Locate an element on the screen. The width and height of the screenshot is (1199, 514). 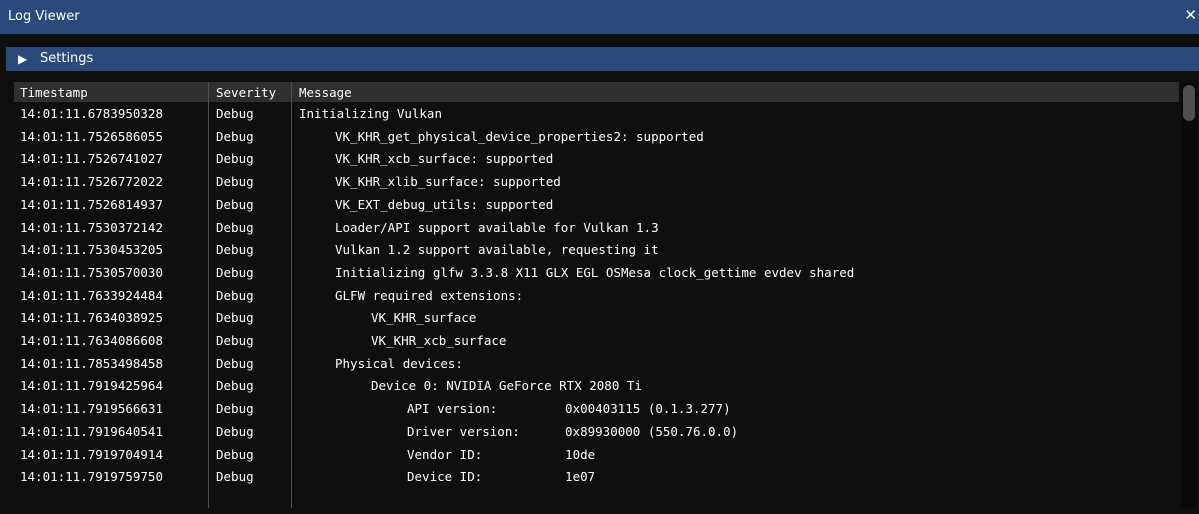
timestamp-cell: 14:01:11.7530570030 is located at coordinates (91, 272).